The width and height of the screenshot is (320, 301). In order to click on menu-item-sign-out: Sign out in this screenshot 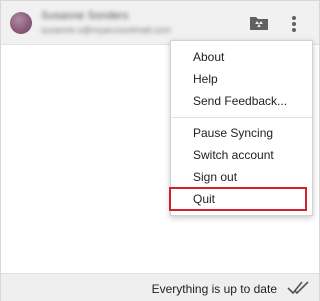, I will do `click(241, 177)`.